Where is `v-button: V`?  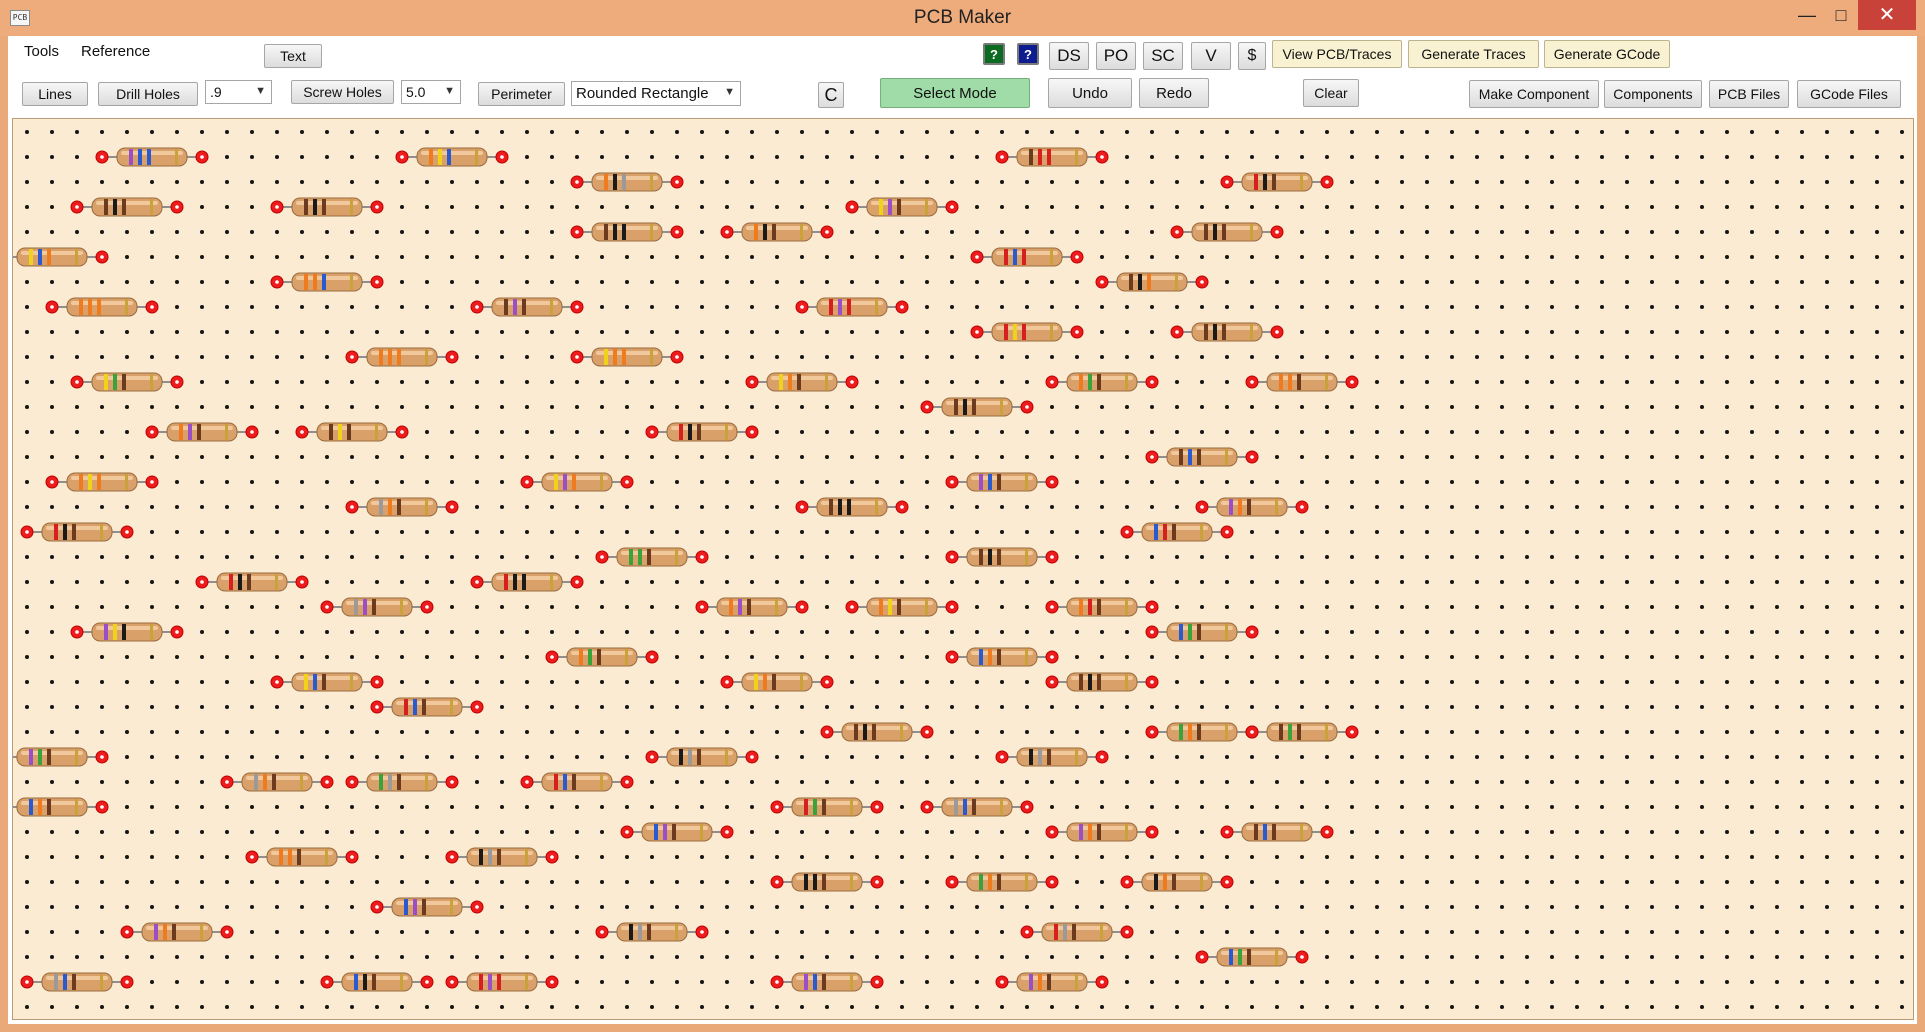 v-button: V is located at coordinates (1211, 56).